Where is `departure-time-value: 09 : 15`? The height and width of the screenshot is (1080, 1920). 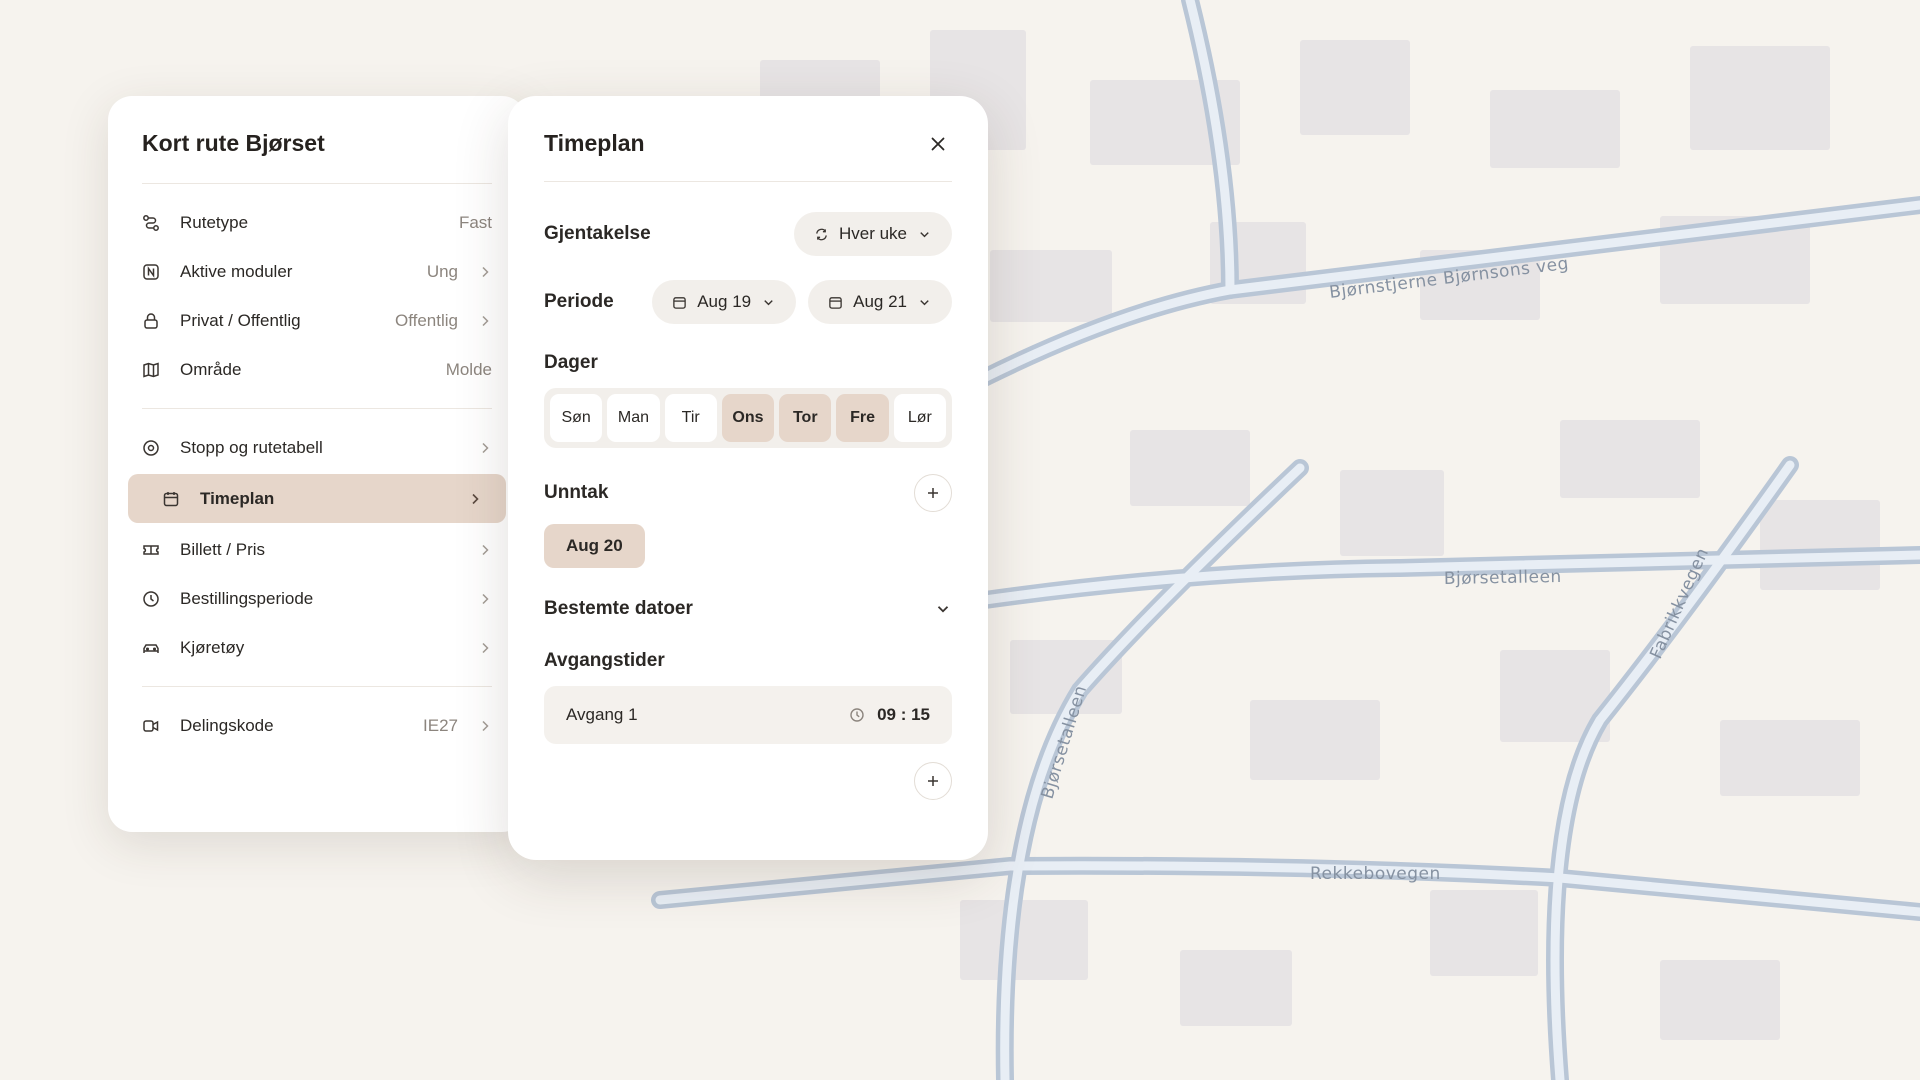 departure-time-value: 09 : 15 is located at coordinates (903, 714).